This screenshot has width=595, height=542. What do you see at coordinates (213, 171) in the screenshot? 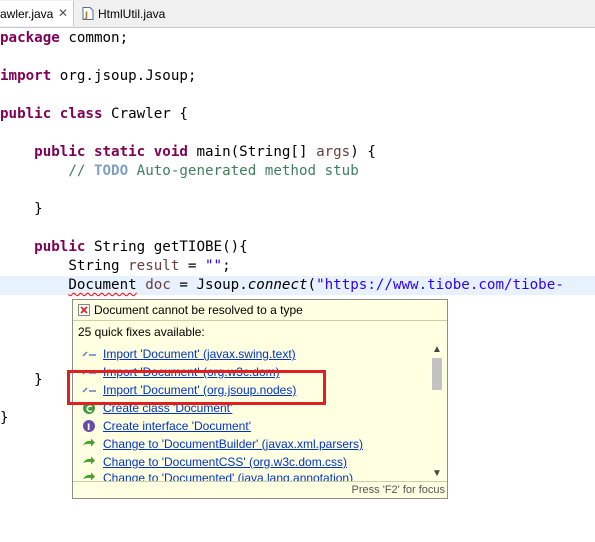
I see `code-line: // TODO Auto-generated method stub` at bounding box center [213, 171].